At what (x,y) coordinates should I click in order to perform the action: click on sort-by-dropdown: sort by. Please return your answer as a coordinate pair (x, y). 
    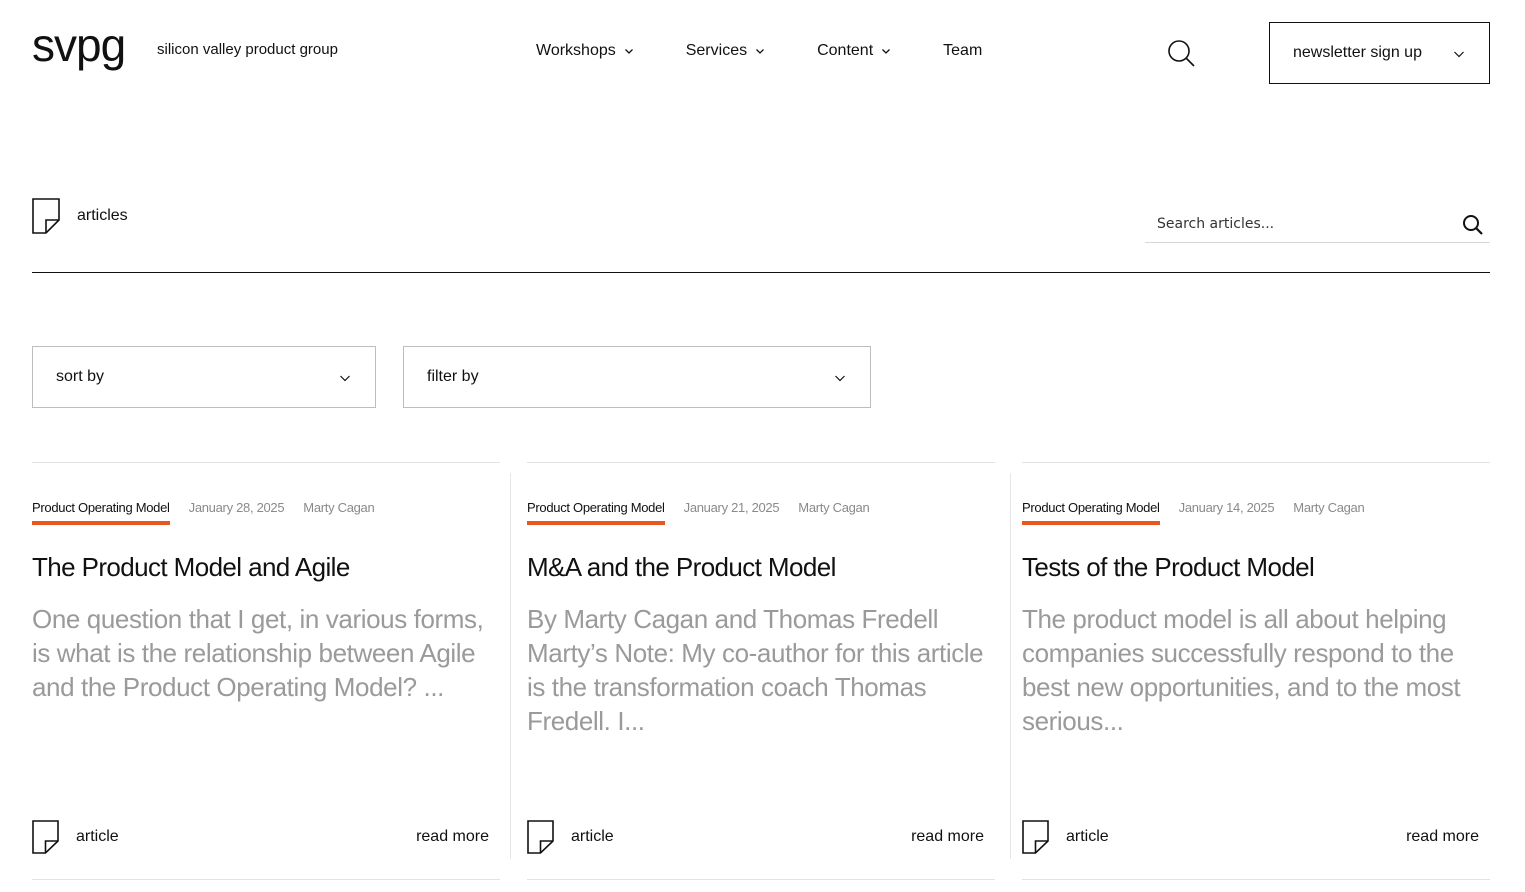
    Looking at the image, I should click on (204, 377).